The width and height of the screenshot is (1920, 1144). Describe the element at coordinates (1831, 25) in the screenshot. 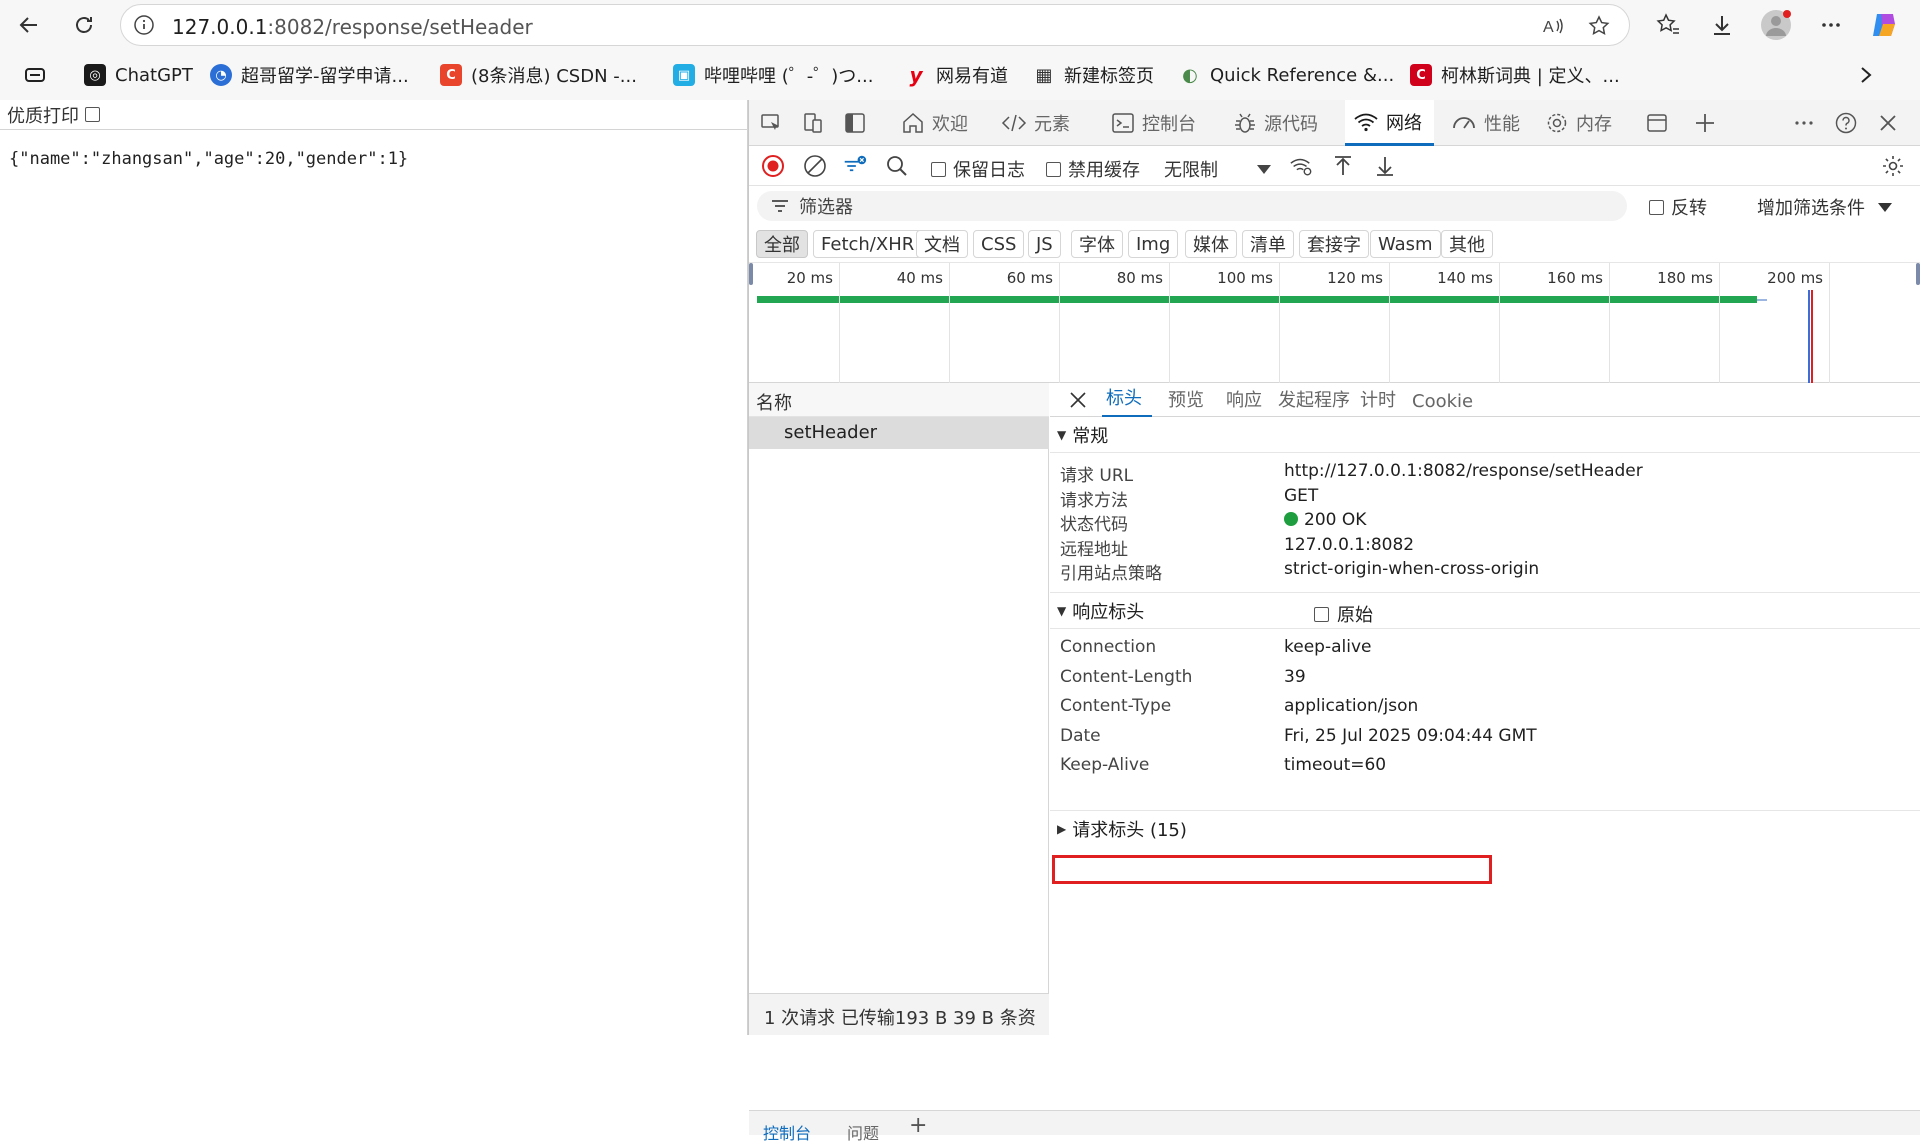

I see `more-menu-button` at that location.